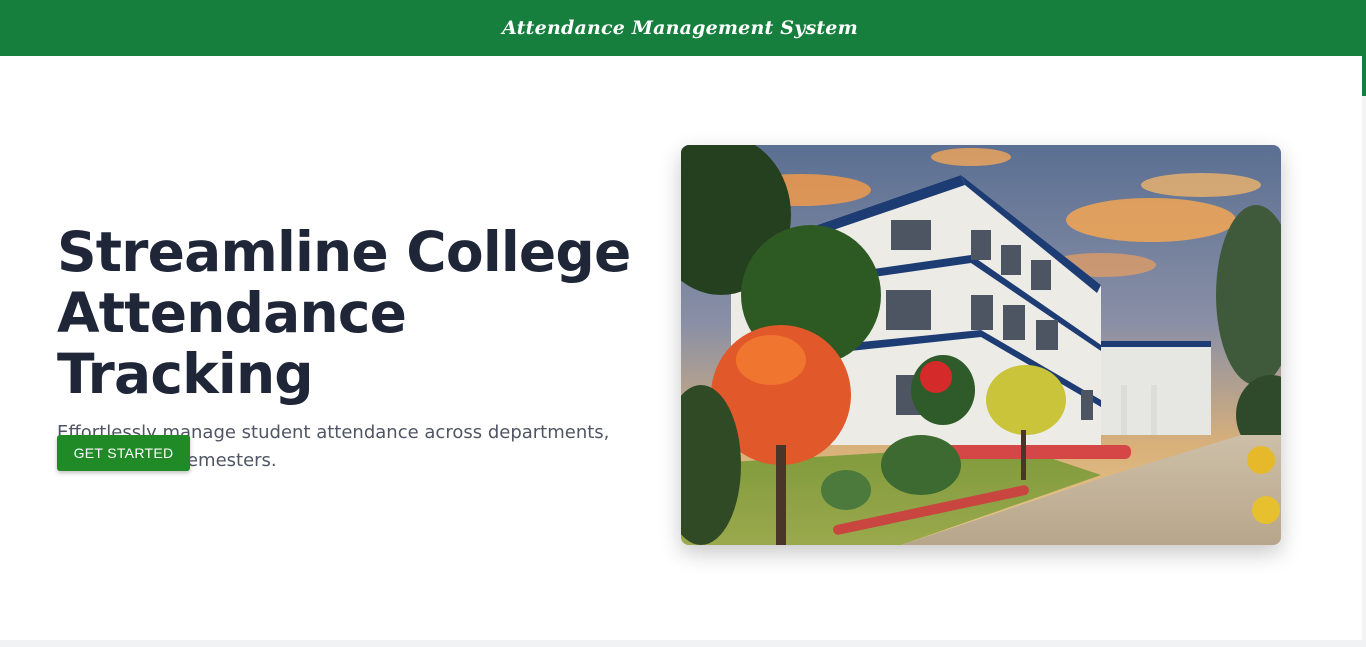 This screenshot has width=1366, height=647. What do you see at coordinates (683, 643) in the screenshot?
I see `page-bottom-divider` at bounding box center [683, 643].